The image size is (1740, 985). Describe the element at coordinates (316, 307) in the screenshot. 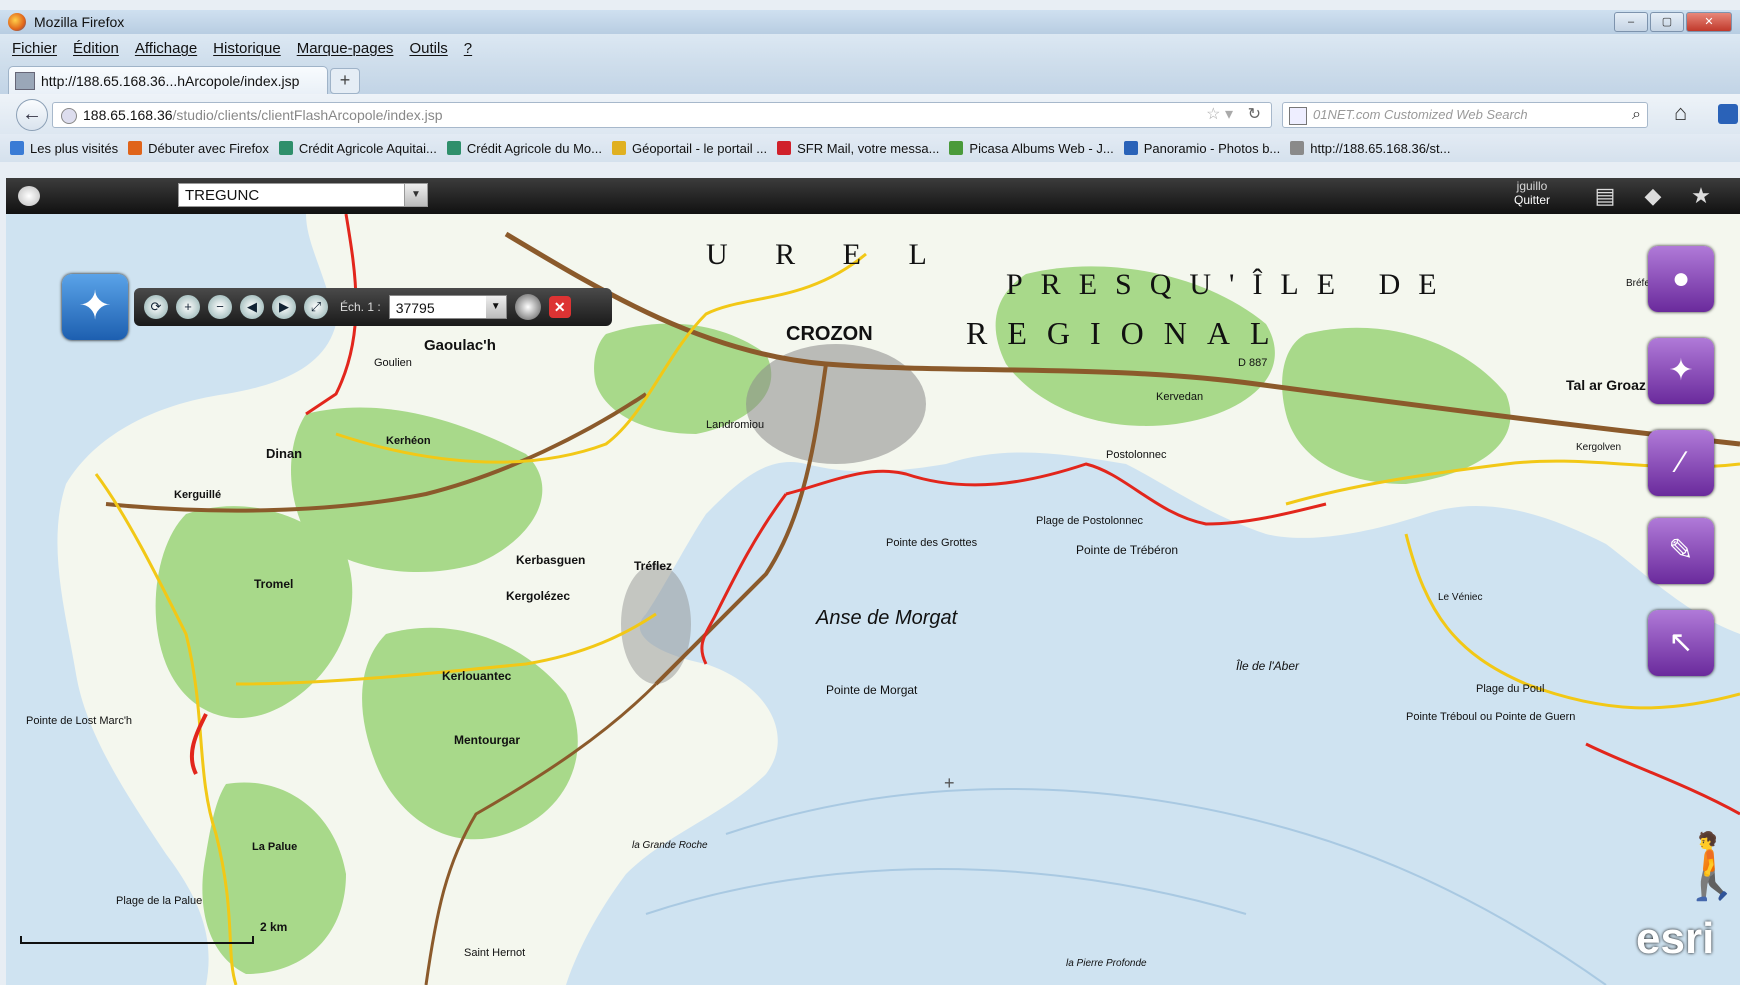

I see `full-extent-icon: ⤢` at that location.